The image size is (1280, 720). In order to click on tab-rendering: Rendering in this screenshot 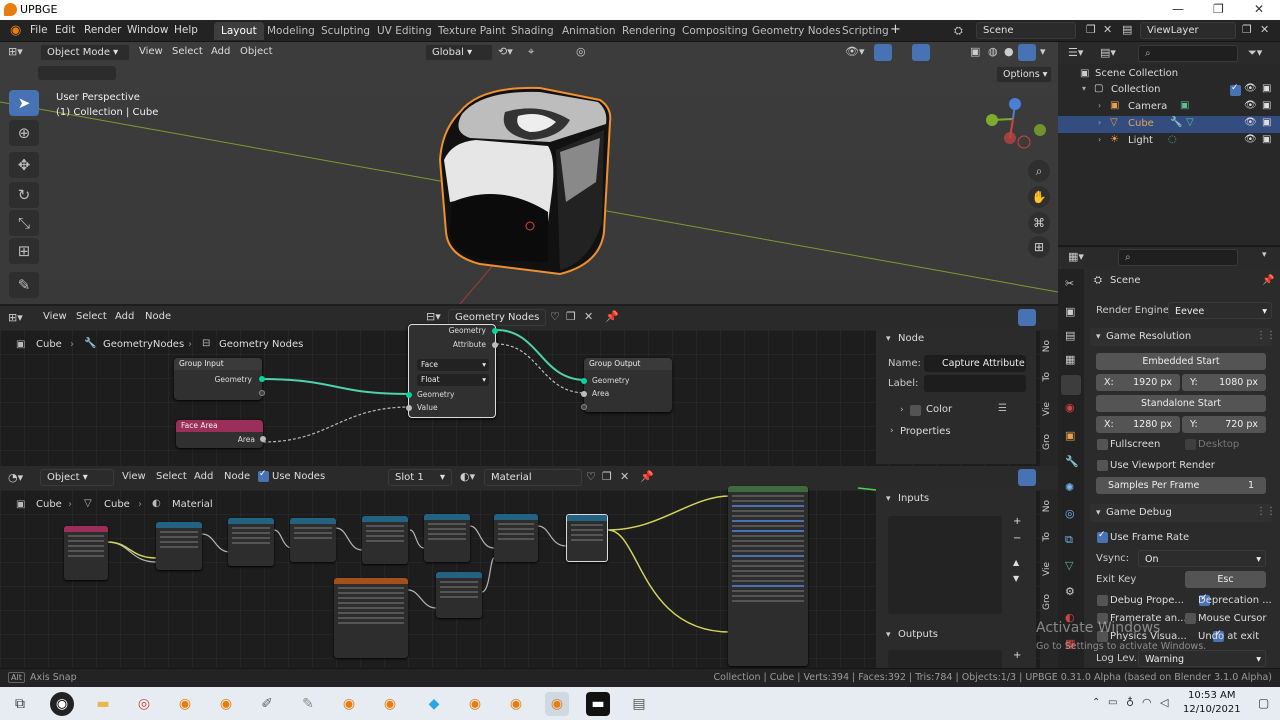, I will do `click(649, 31)`.